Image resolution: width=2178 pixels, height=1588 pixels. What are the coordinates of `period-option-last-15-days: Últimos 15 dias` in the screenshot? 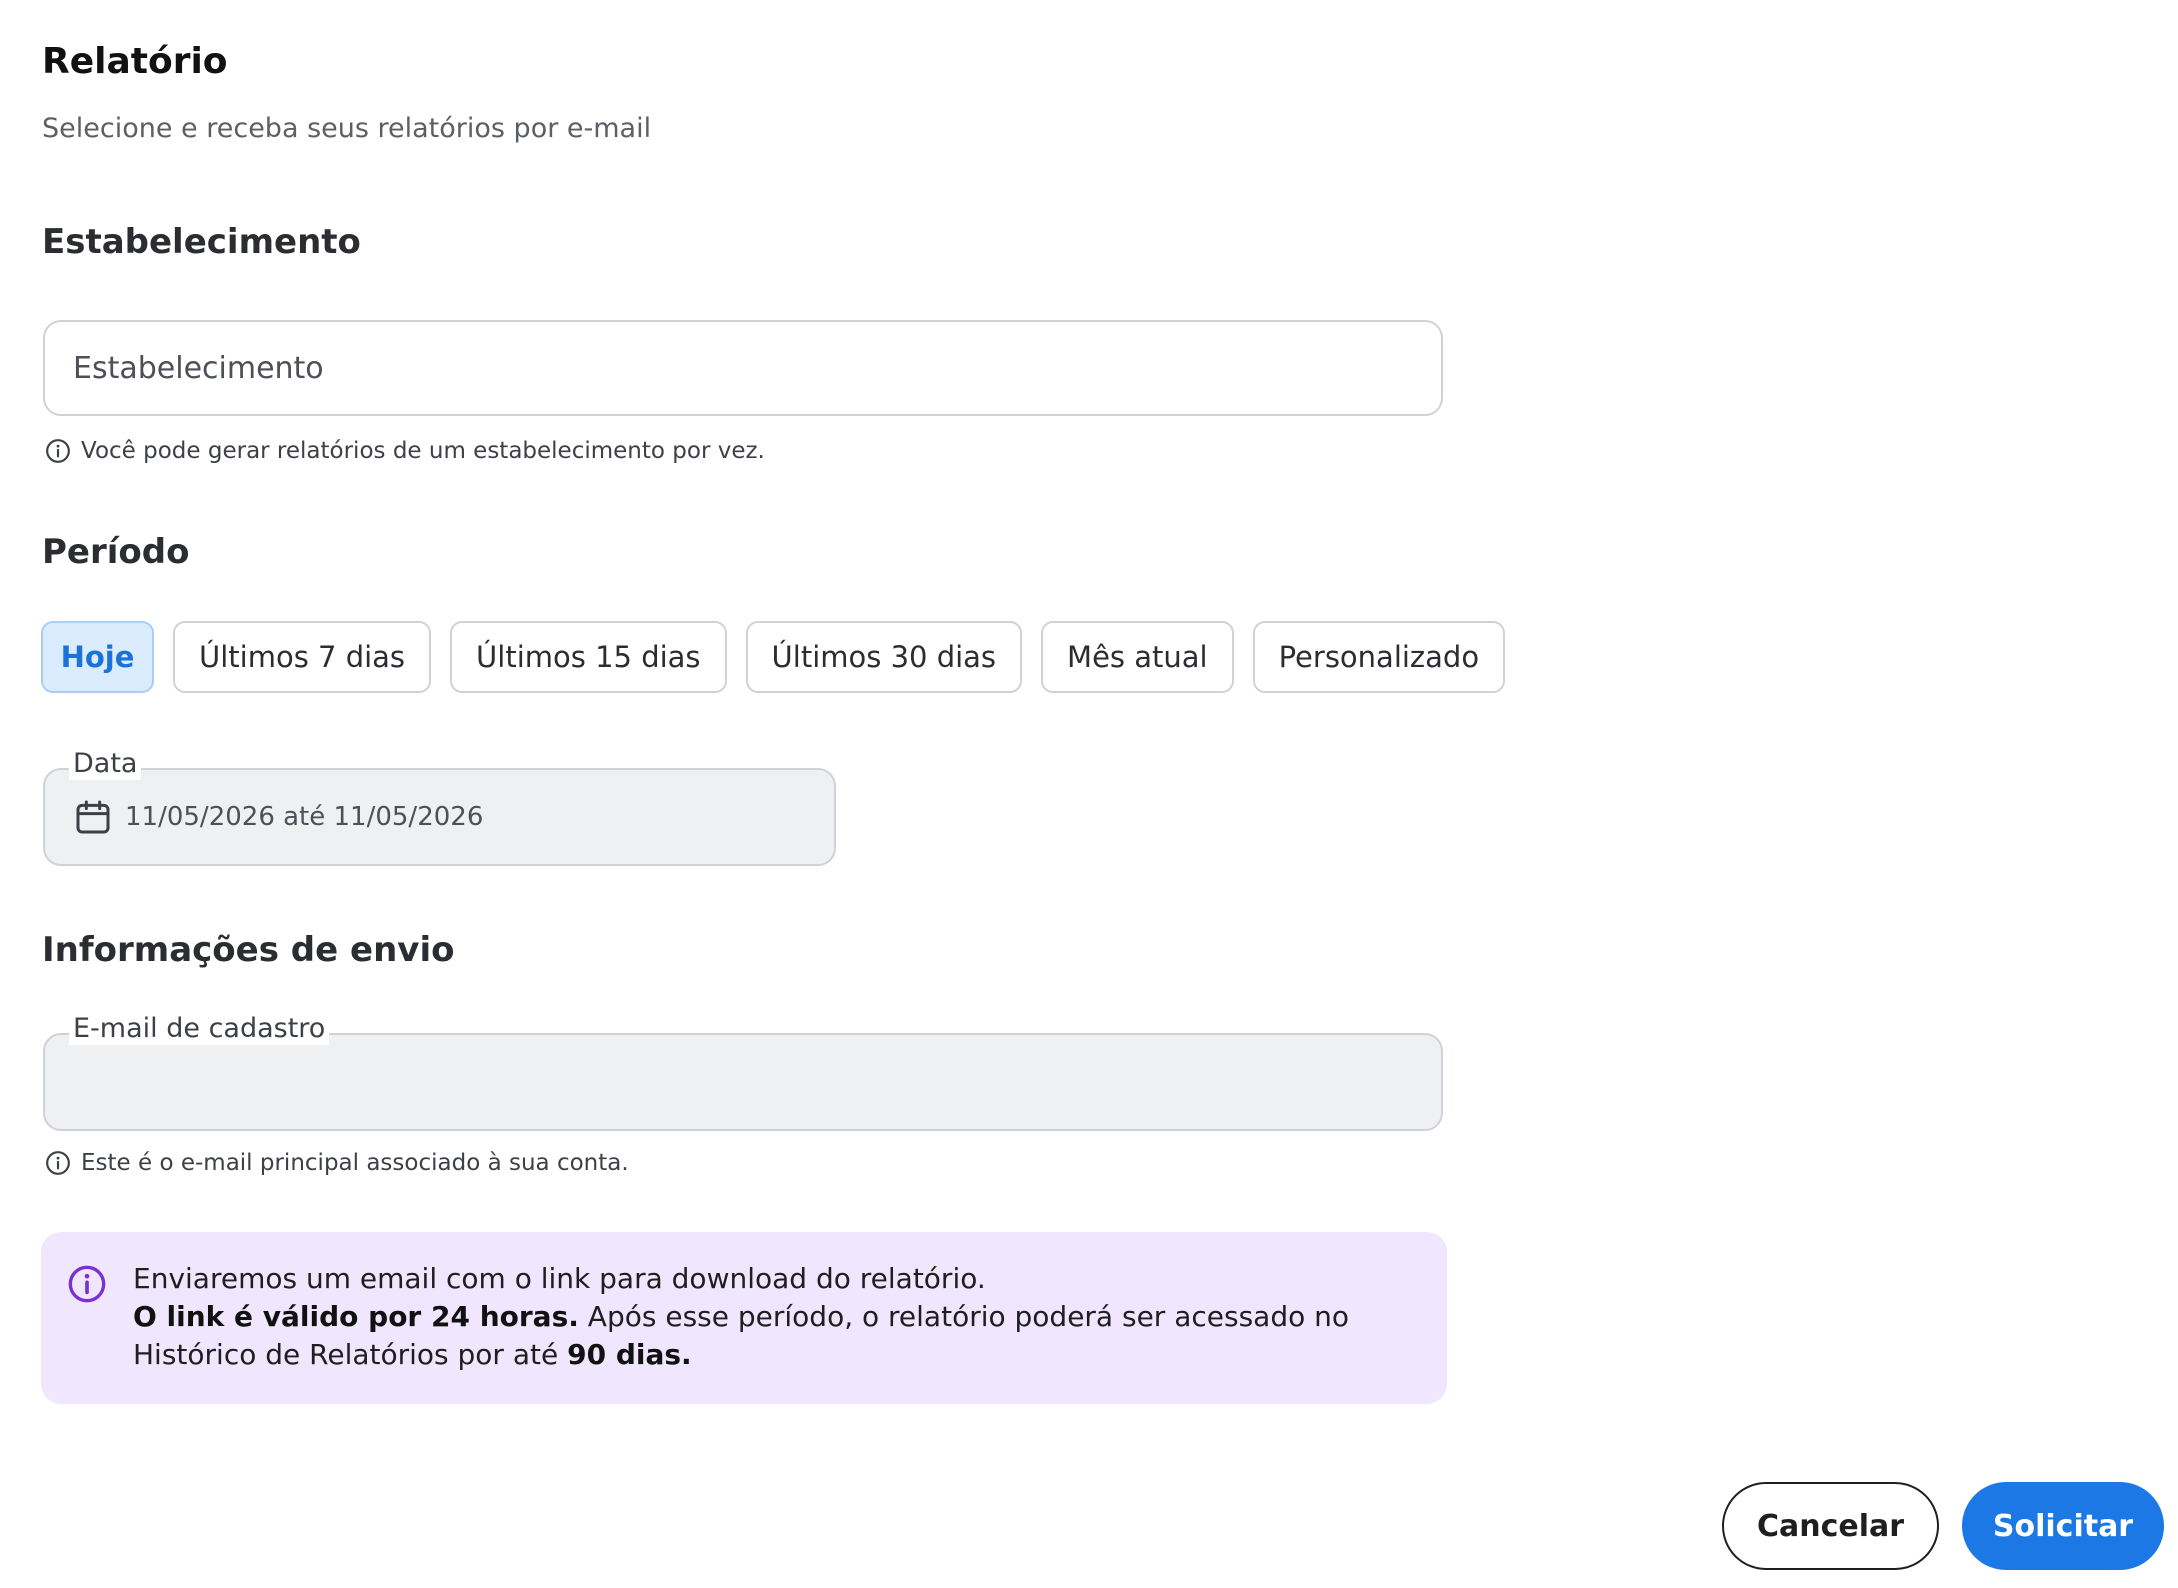 It's located at (588, 657).